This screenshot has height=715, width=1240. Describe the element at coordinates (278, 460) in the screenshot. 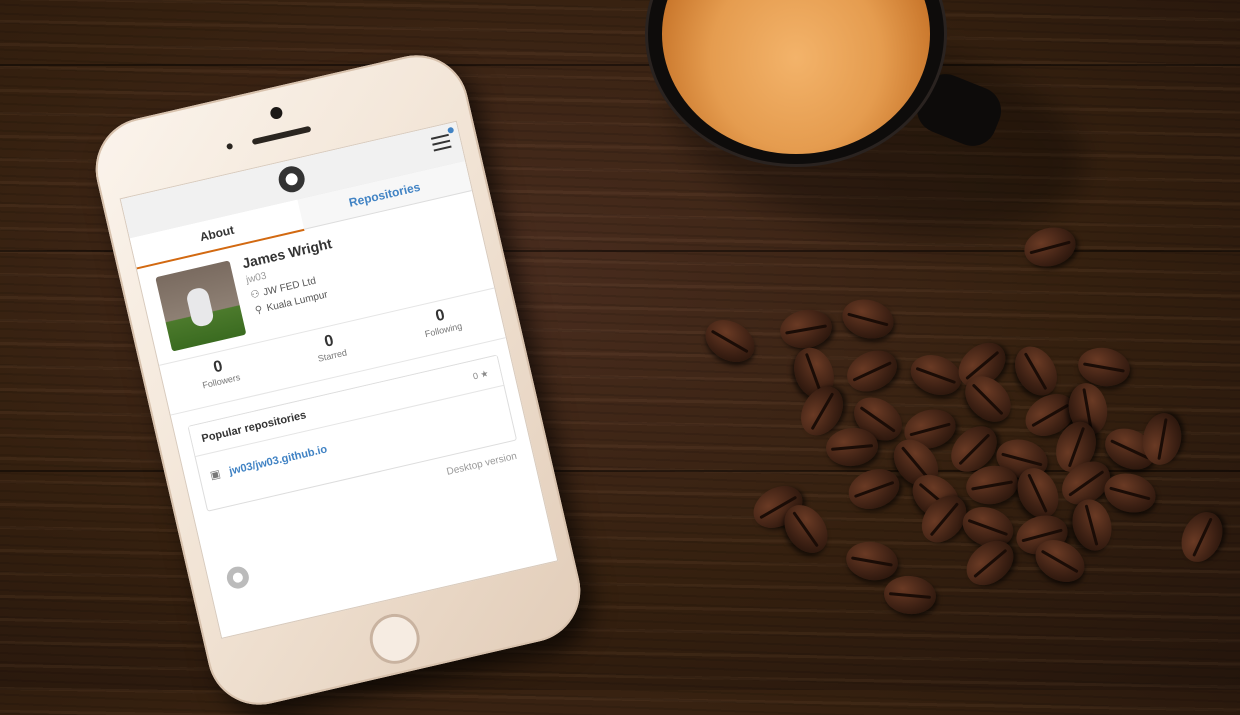

I see `repository-link-text: jw03/jw03.github.io` at that location.